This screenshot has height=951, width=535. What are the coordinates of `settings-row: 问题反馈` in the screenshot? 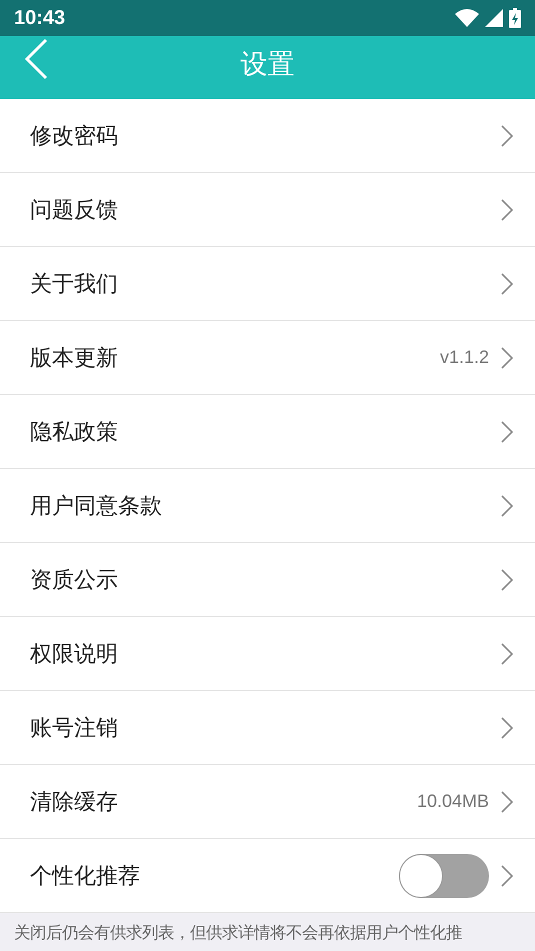 It's located at (267, 210).